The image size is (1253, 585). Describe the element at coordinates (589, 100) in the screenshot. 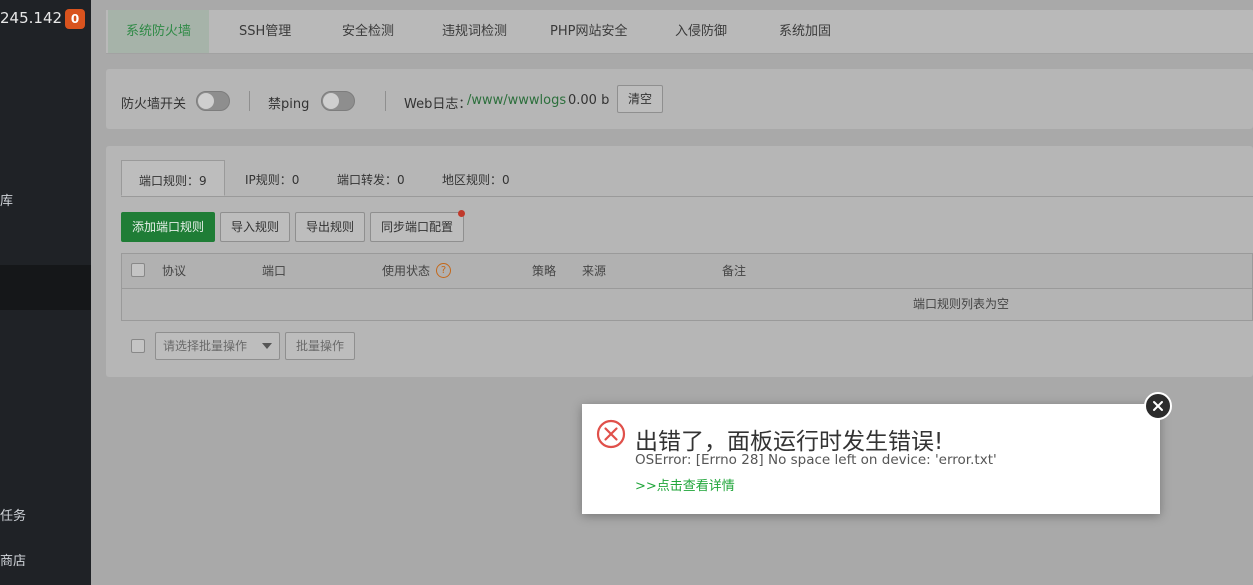

I see `weblog-size: 0.00 b` at that location.